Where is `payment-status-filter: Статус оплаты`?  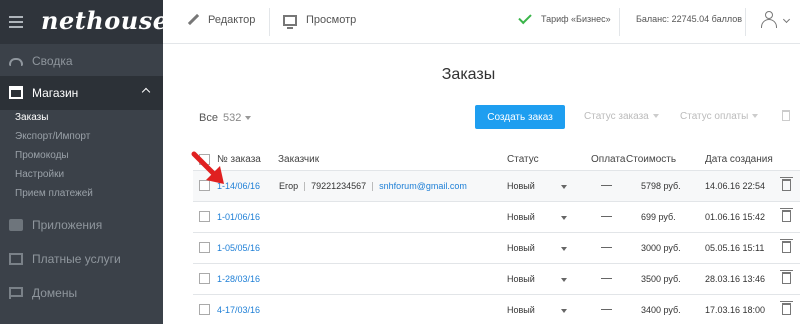
payment-status-filter: Статус оплаты is located at coordinates (719, 116).